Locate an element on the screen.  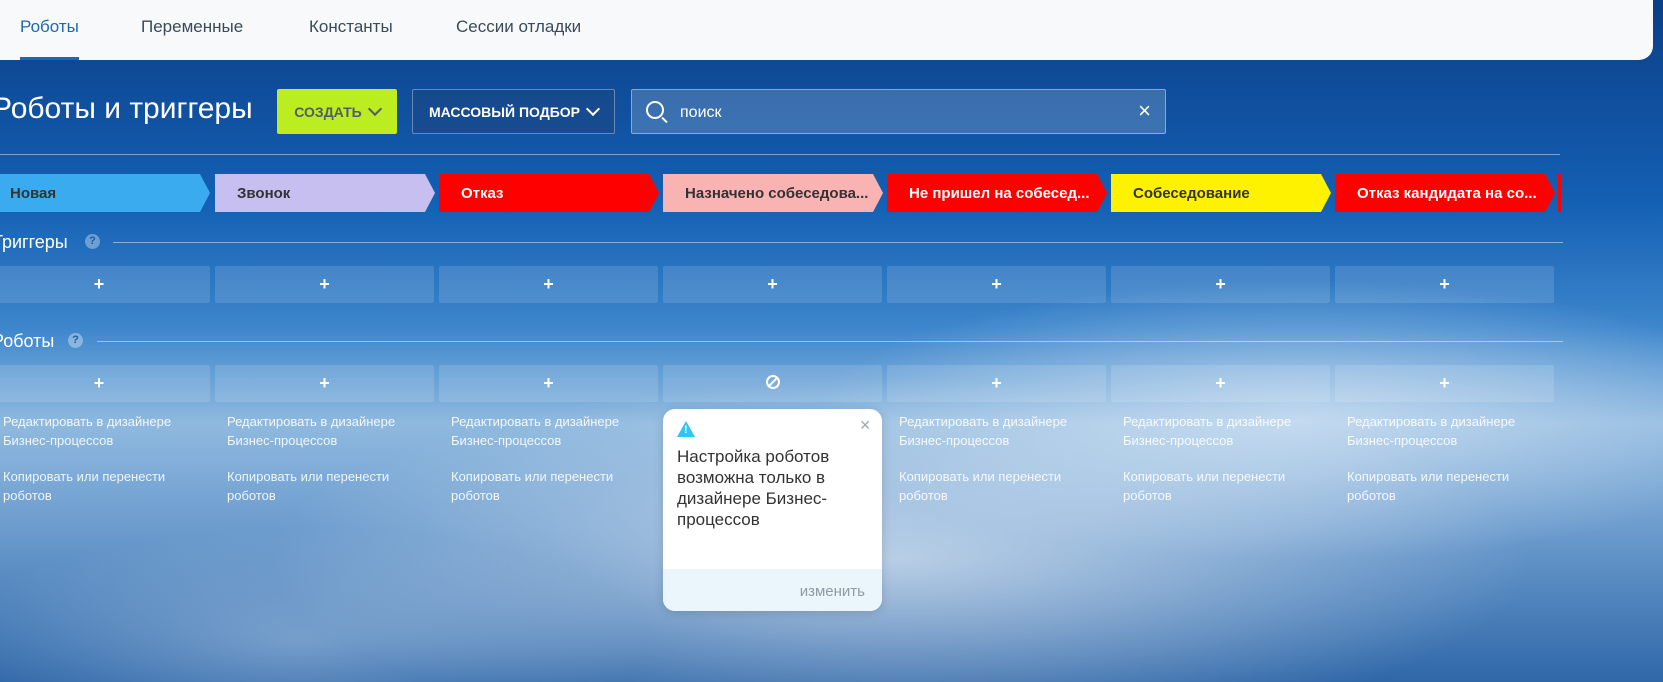
stage-interview: Собеседование is located at coordinates (1221, 193).